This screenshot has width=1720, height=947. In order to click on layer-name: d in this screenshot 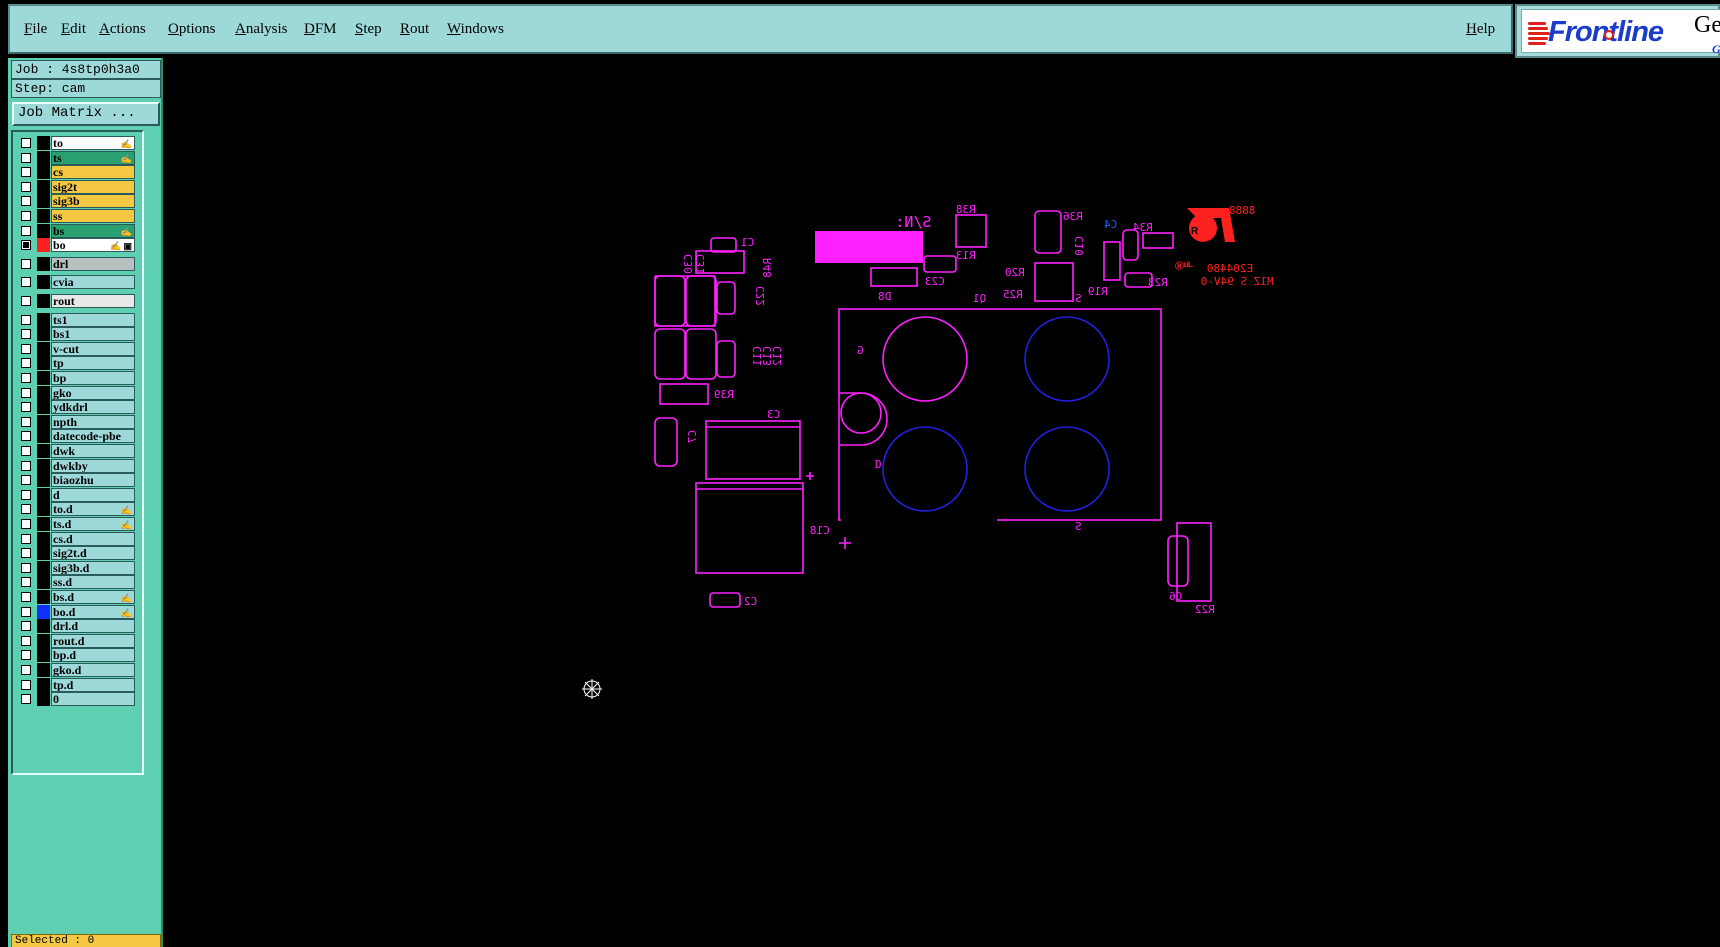, I will do `click(93, 494)`.